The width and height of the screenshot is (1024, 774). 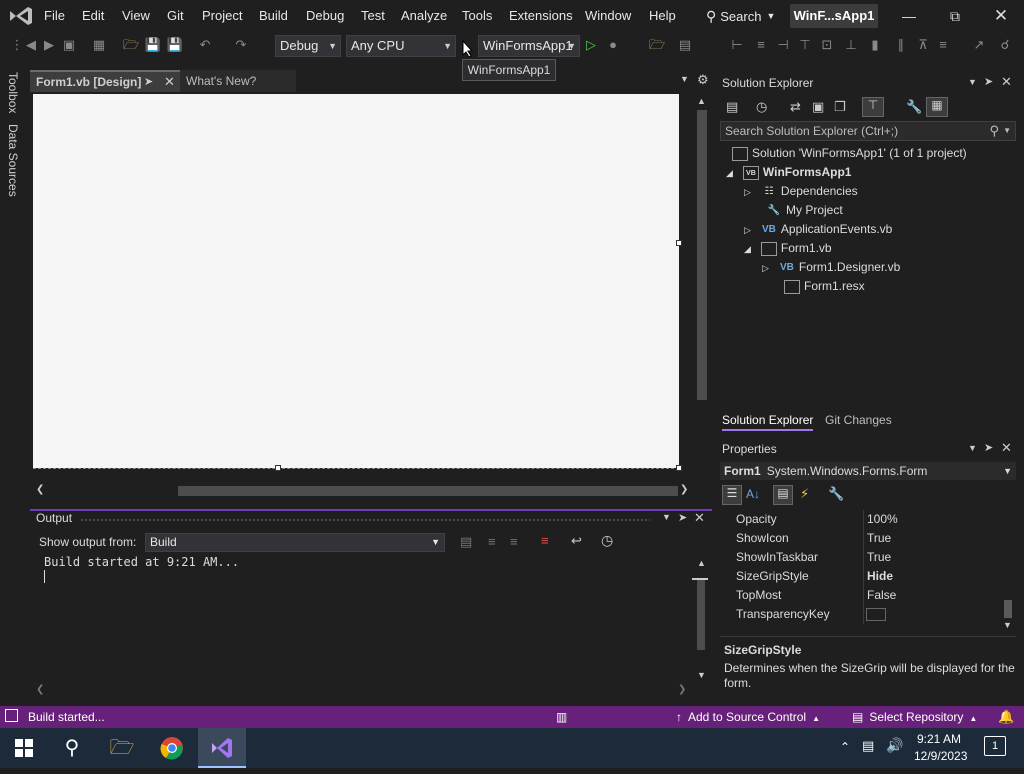 I want to click on restore-icon: ⧉, so click(x=955, y=16).